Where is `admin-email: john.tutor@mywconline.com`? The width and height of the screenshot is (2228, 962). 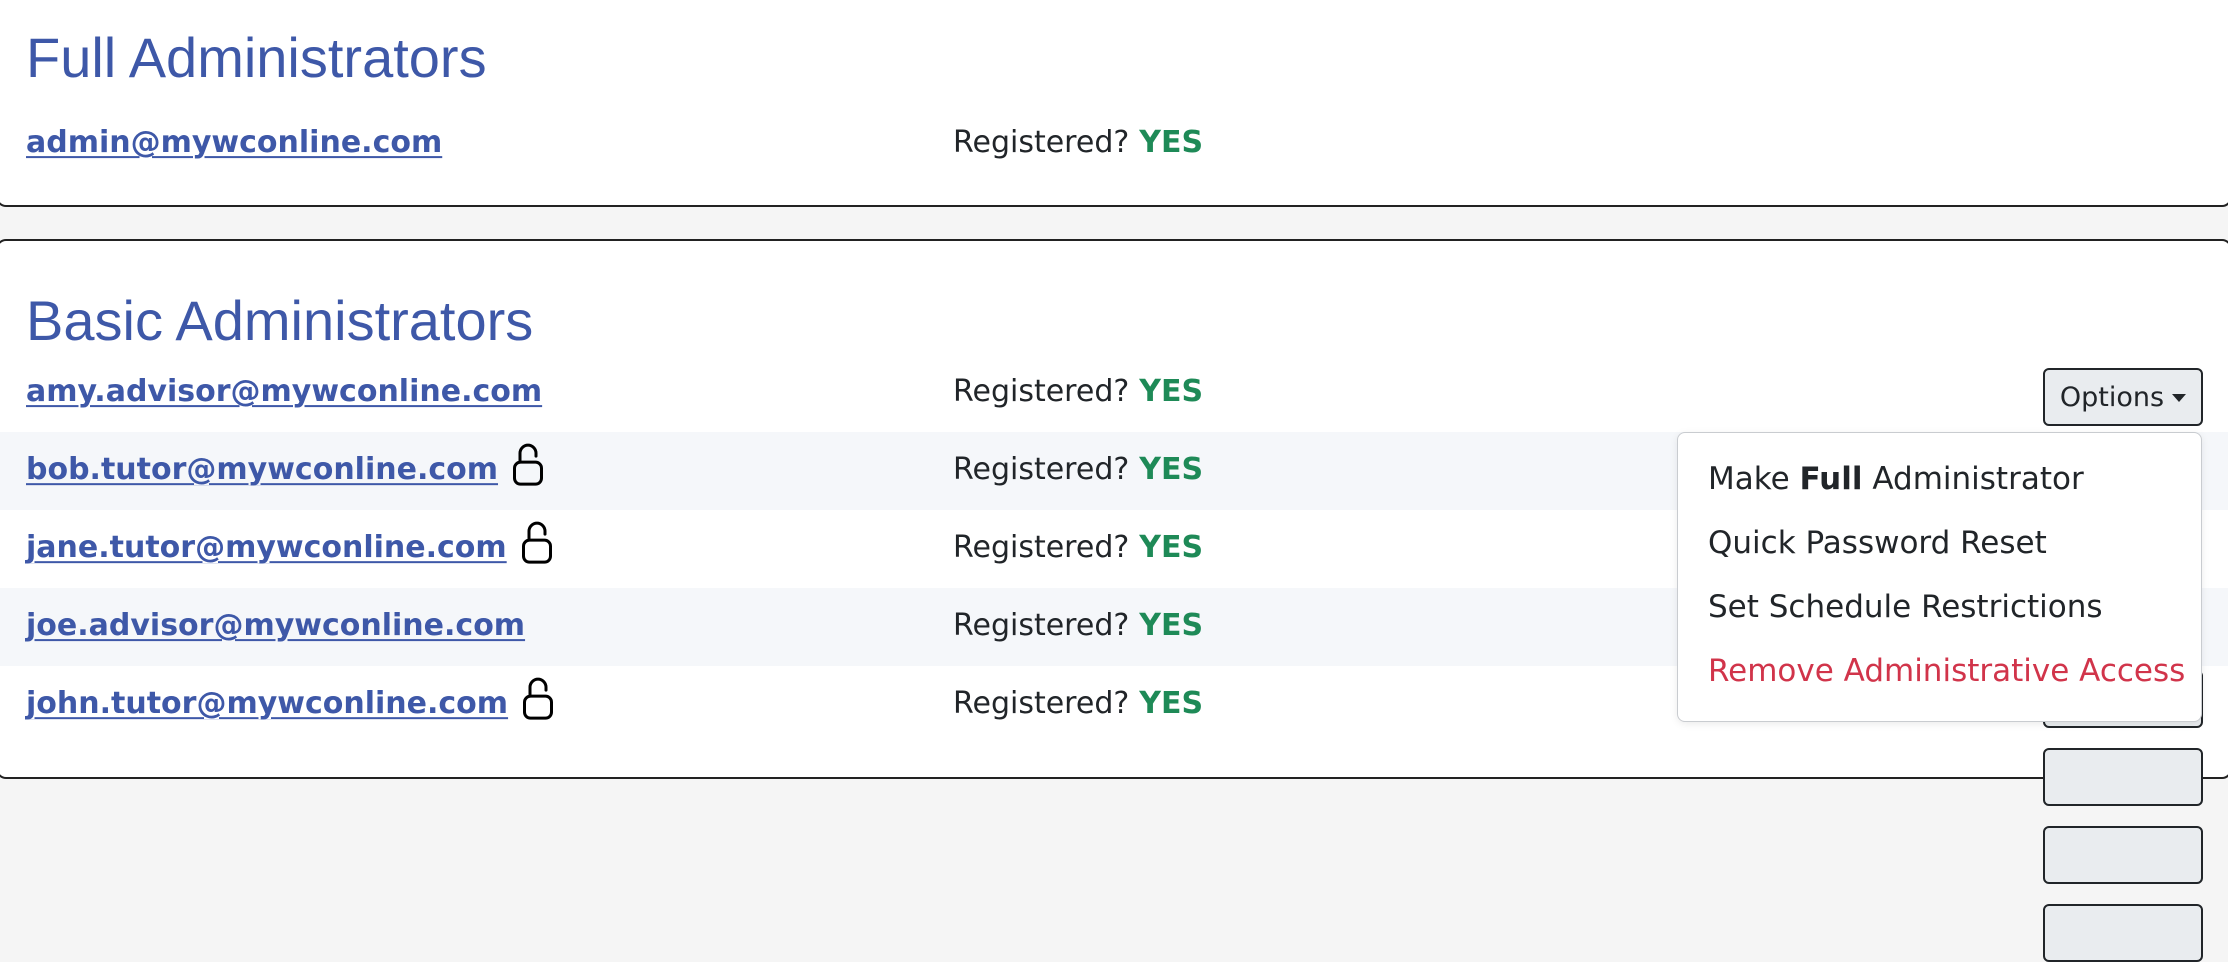 admin-email: john.tutor@mywconline.com is located at coordinates (267, 703).